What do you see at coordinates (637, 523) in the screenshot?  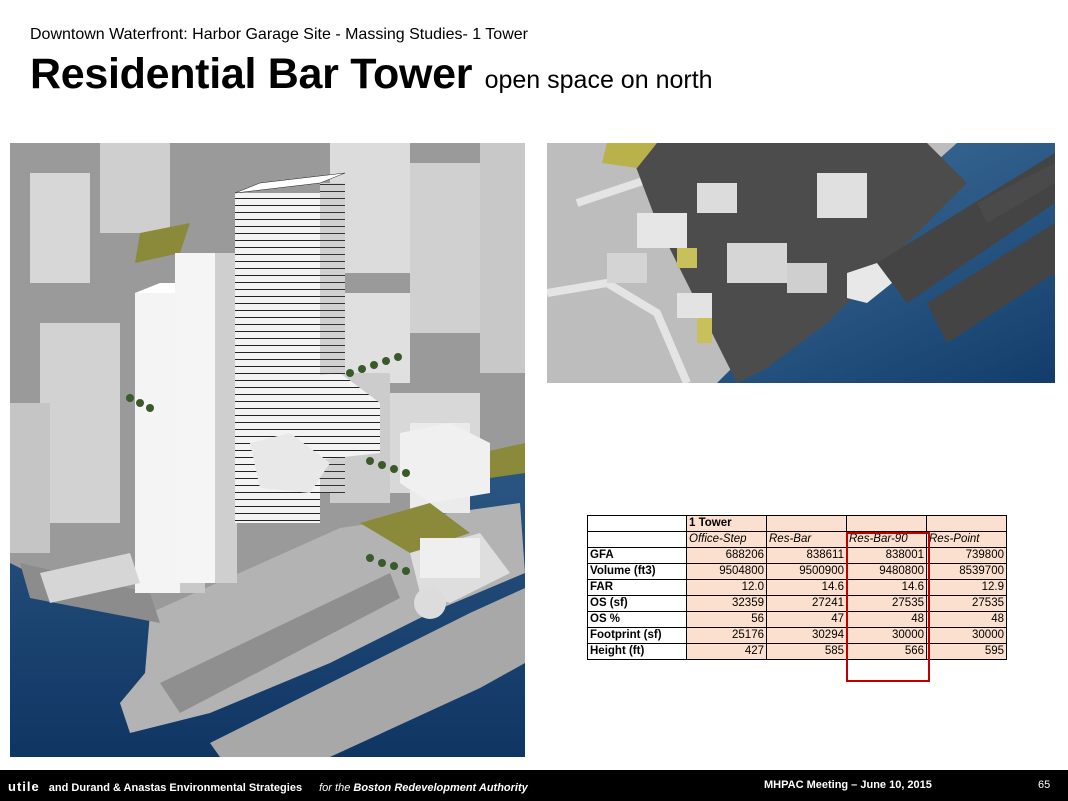 I see `table-corner-cell` at bounding box center [637, 523].